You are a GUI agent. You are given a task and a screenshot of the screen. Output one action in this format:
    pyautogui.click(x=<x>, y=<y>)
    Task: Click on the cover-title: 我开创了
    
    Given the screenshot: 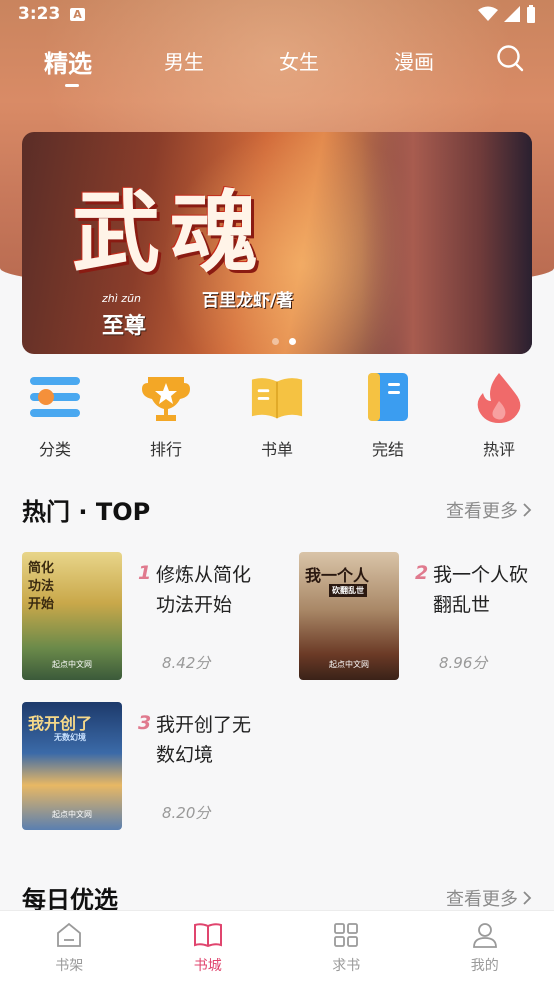 What is the action you would take?
    pyautogui.click(x=60, y=723)
    